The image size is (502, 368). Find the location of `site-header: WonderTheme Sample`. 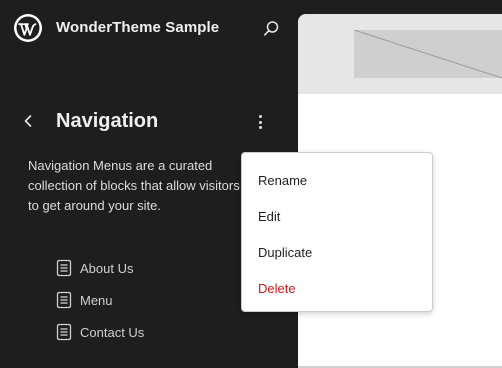

site-header: WonderTheme Sample is located at coordinates (149, 29).